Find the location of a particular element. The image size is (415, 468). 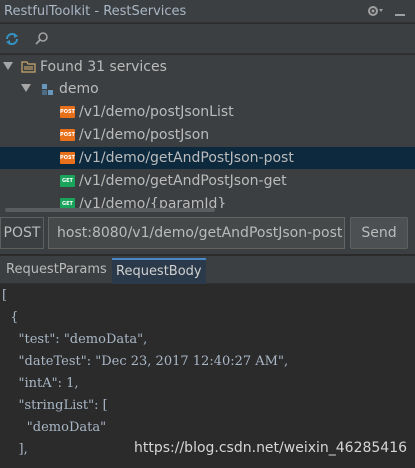

refresh-icon is located at coordinates (12, 39).